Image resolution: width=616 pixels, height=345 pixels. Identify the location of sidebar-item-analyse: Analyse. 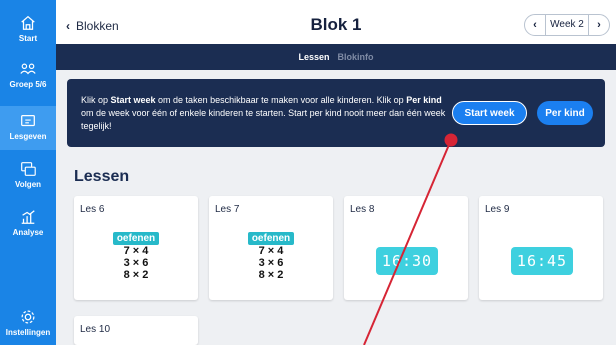
(28, 222).